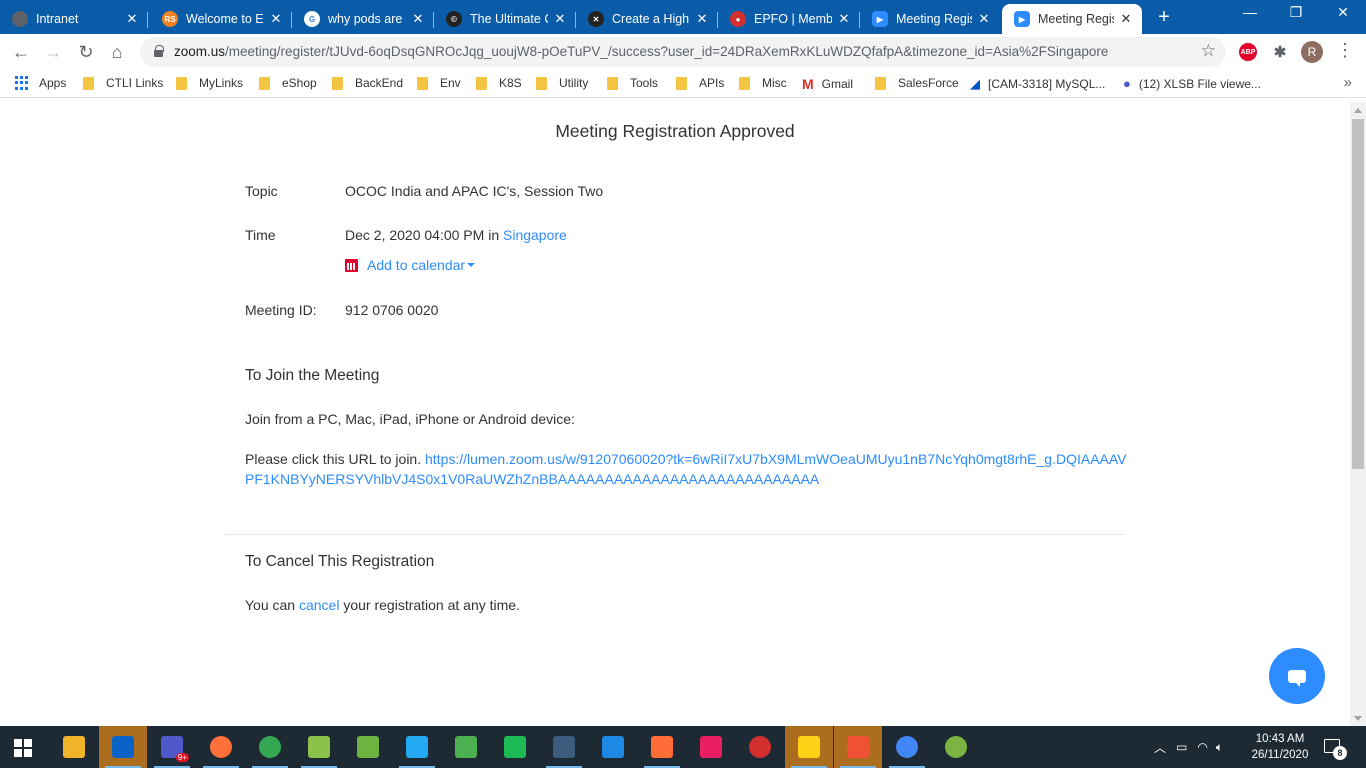 This screenshot has height=768, width=1366. Describe the element at coordinates (86, 52) in the screenshot. I see `reload-icon: ↻` at that location.